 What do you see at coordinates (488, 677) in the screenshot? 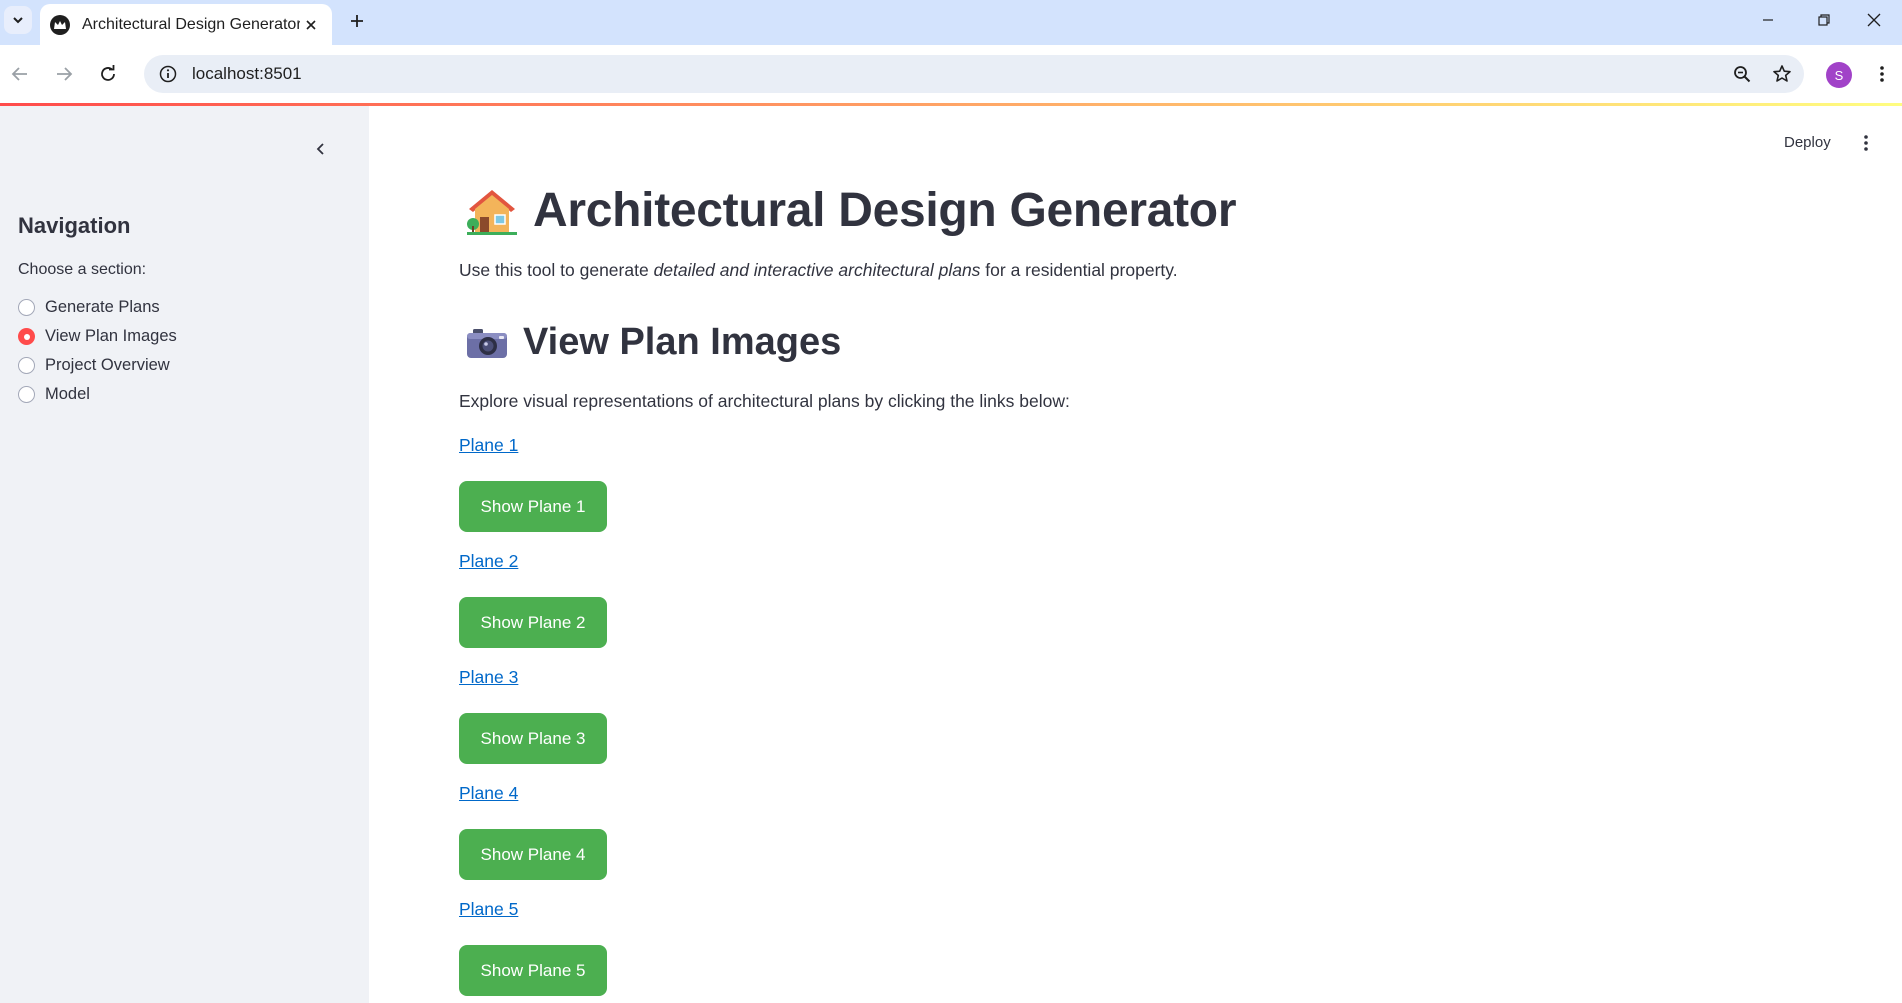
I see `plane-3-link: Plane 3` at bounding box center [488, 677].